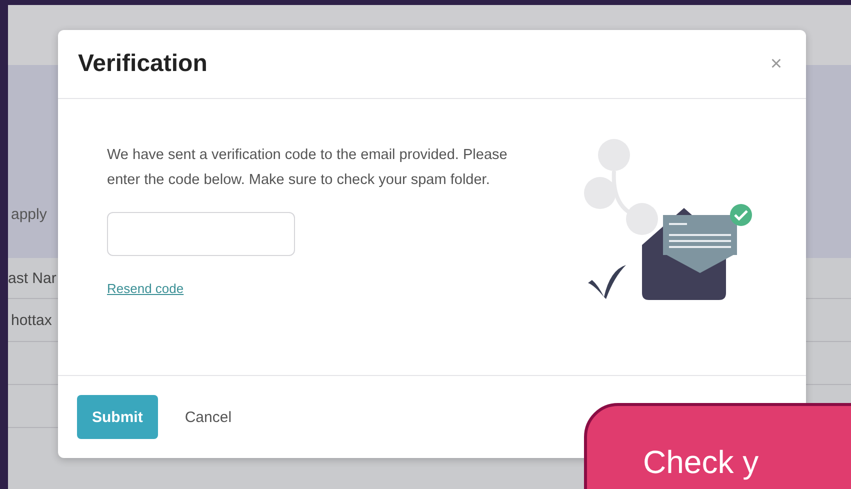 The image size is (851, 489). What do you see at coordinates (307, 168) in the screenshot?
I see `instruction-text: We have sent a verification code to the email provided. Please enter the code below. Make sure to check your spam folder.` at bounding box center [307, 168].